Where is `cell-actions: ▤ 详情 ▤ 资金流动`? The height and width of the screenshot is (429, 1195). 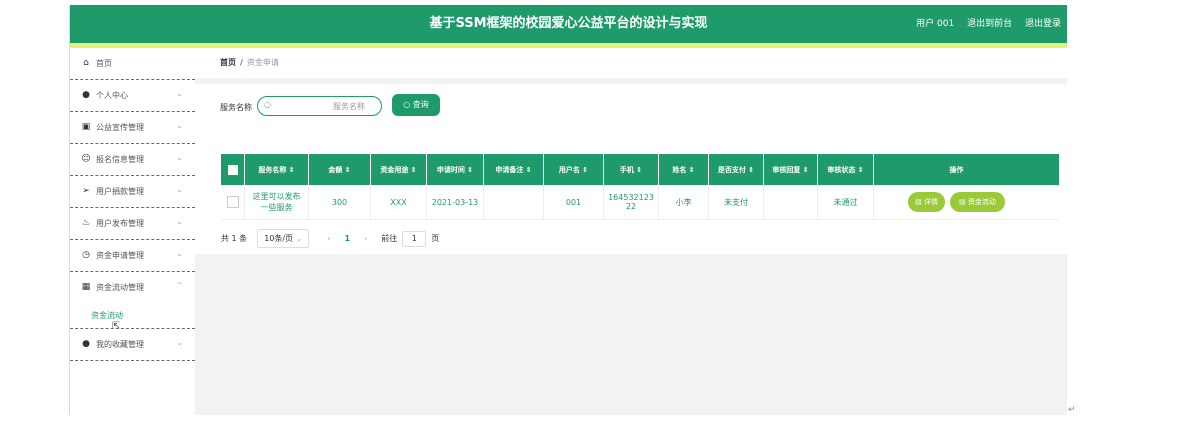 cell-actions: ▤ 详情 ▤ 资金流动 is located at coordinates (956, 202).